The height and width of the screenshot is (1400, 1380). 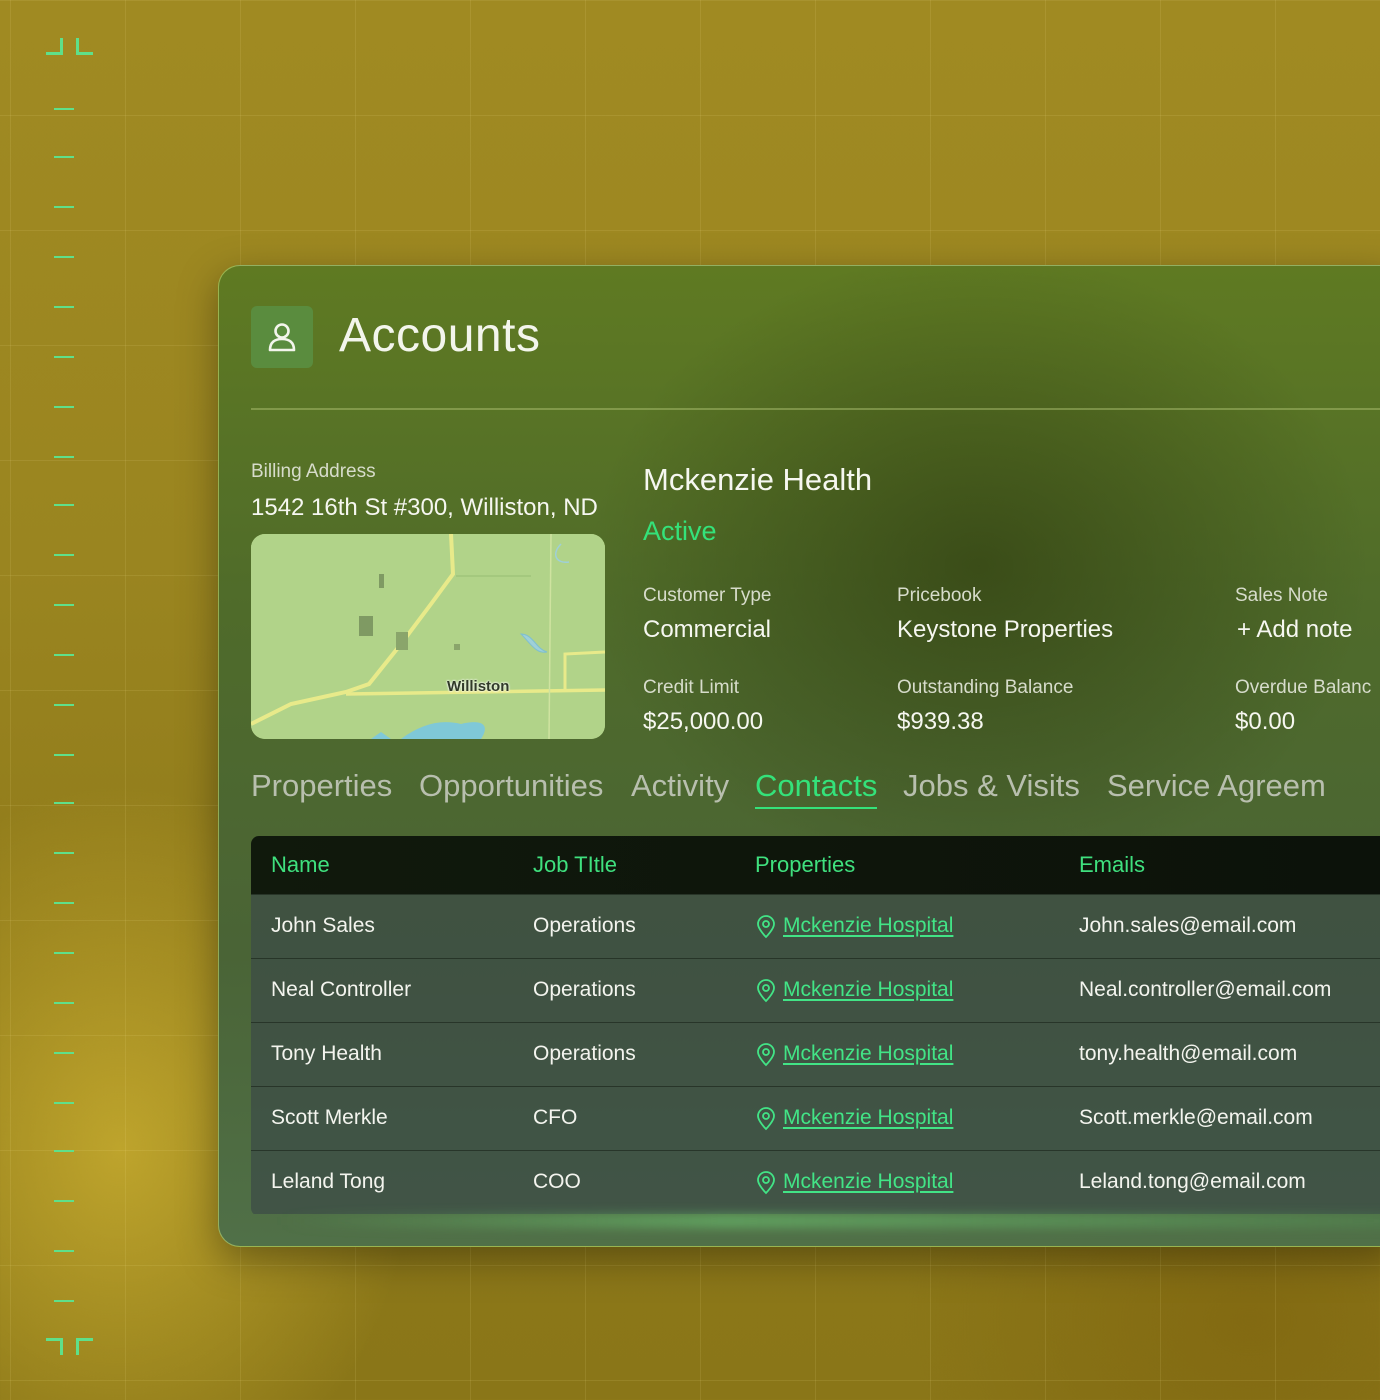 What do you see at coordinates (1188, 925) in the screenshot?
I see `contact-email: John.sales@email.com` at bounding box center [1188, 925].